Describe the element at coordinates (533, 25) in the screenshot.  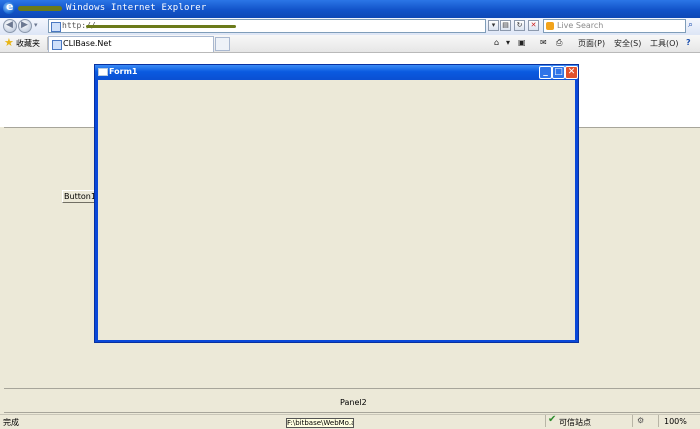
I see `stop-button: ✕` at that location.